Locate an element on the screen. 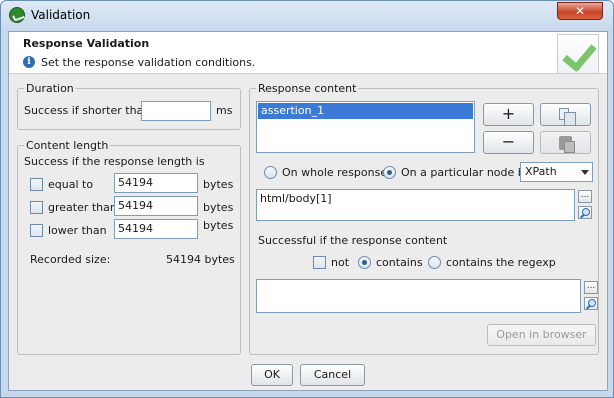 The height and width of the screenshot is (398, 614). equal-to-label: equal to is located at coordinates (71, 184).